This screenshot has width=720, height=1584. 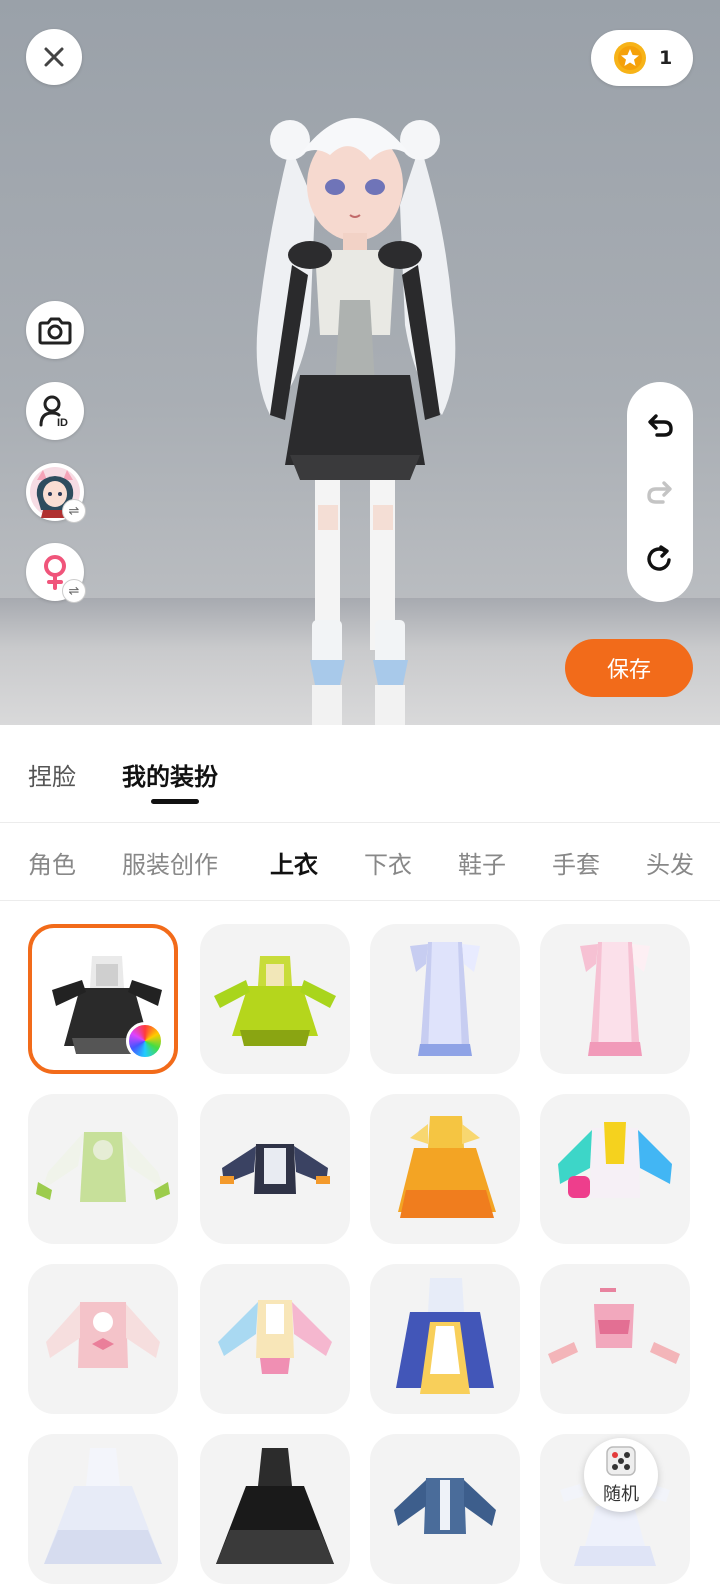 What do you see at coordinates (614, 1326) in the screenshot?
I see `outfit-thumbnail-pink-crop-top` at bounding box center [614, 1326].